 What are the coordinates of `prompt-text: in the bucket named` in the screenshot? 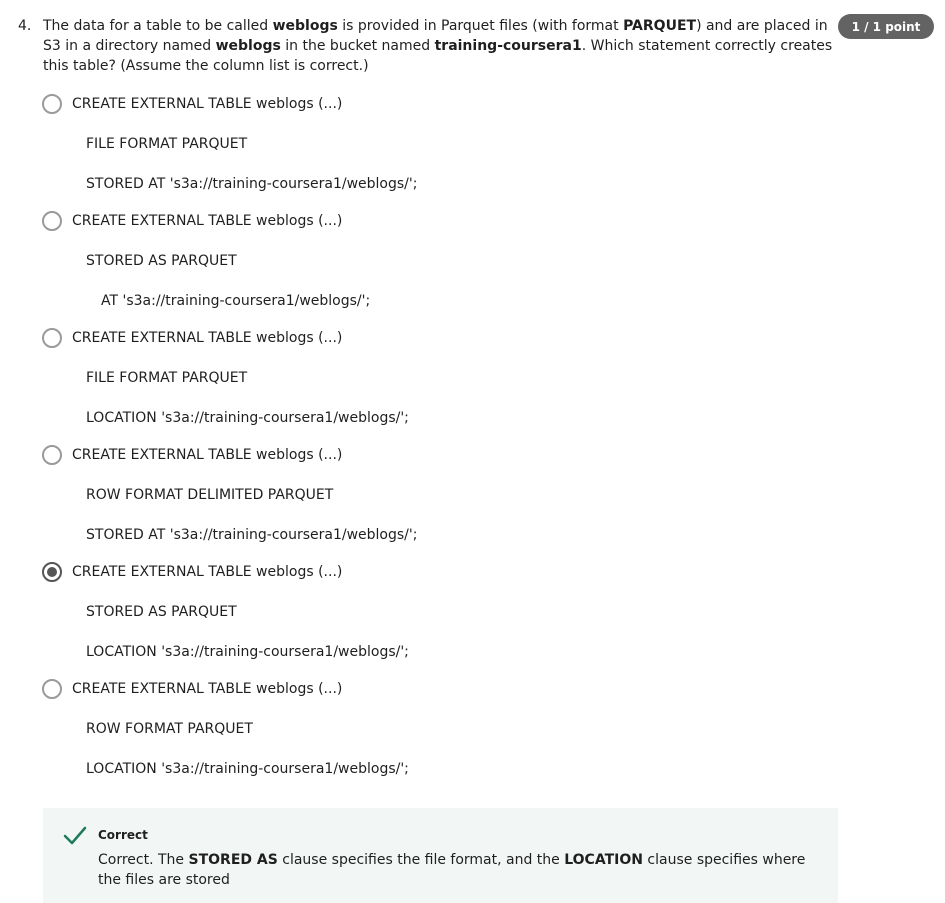 It's located at (357, 46).